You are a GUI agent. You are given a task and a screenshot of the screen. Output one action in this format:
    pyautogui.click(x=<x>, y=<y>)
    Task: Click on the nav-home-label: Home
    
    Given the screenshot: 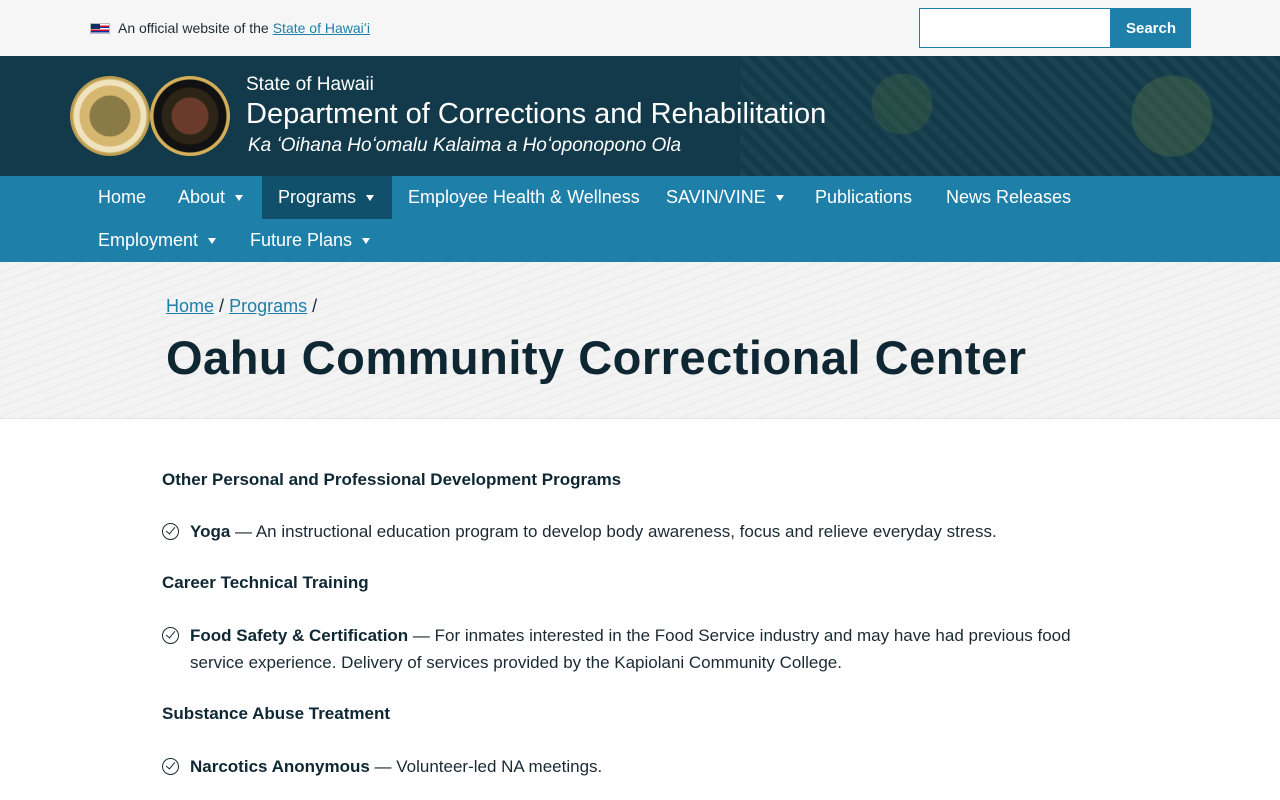 What is the action you would take?
    pyautogui.click(x=122, y=197)
    